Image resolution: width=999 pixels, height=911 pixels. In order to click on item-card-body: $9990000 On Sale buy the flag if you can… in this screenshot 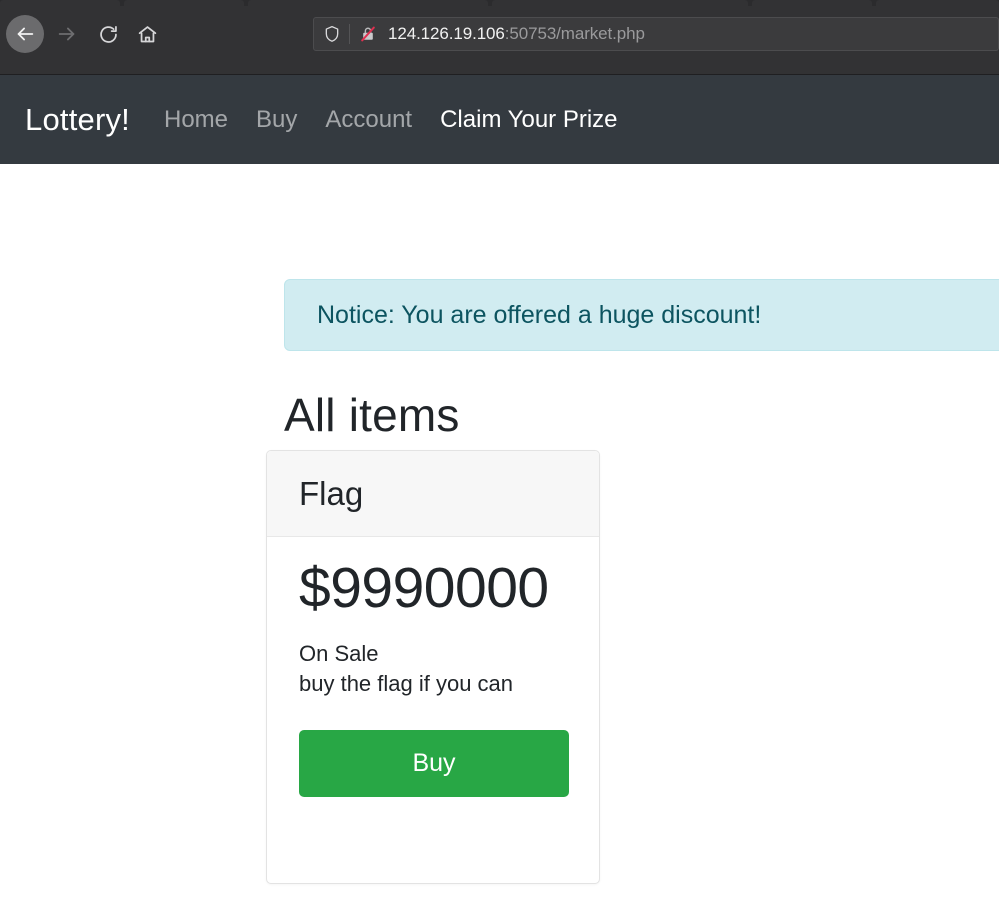, I will do `click(433, 667)`.